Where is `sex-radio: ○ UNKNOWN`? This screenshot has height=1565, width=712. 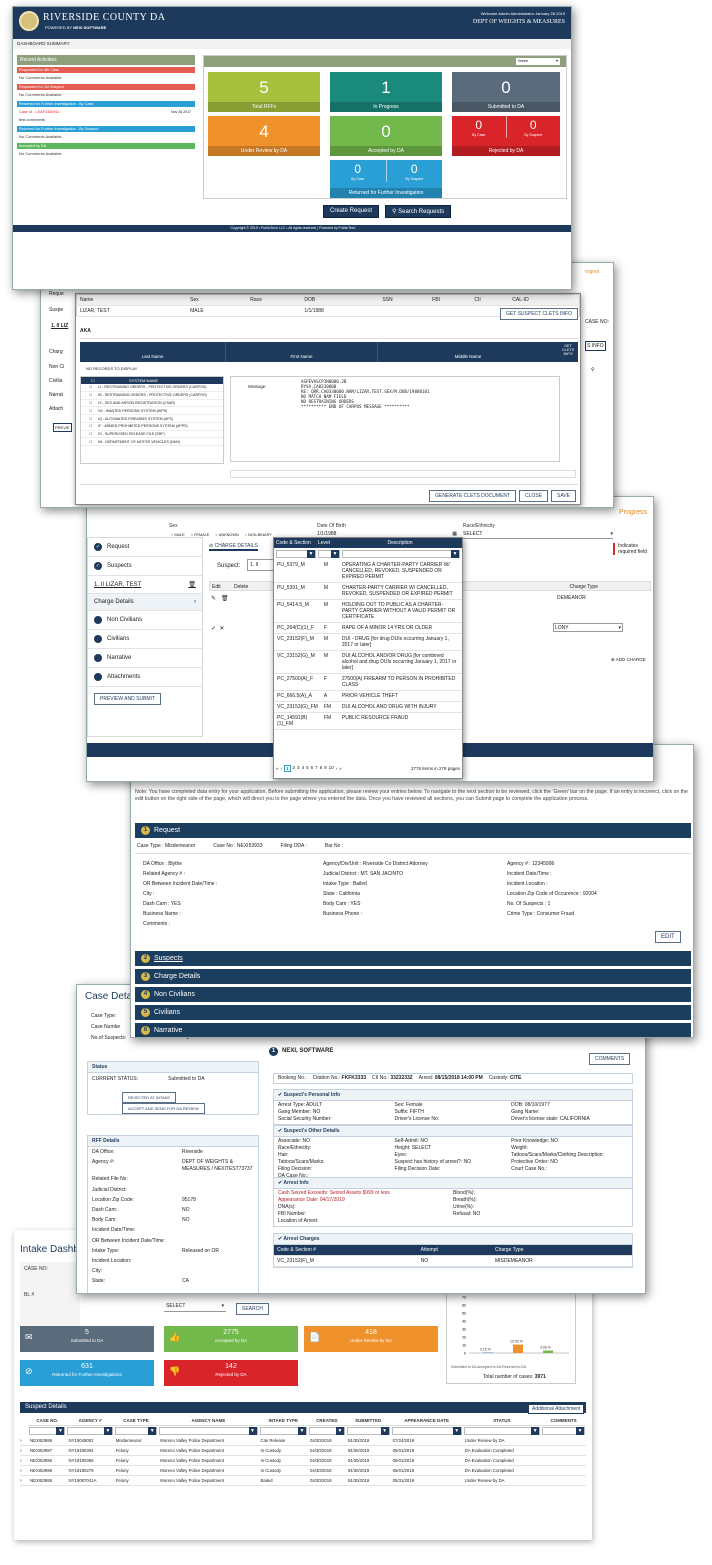
sex-radio: ○ UNKNOWN is located at coordinates (226, 535).